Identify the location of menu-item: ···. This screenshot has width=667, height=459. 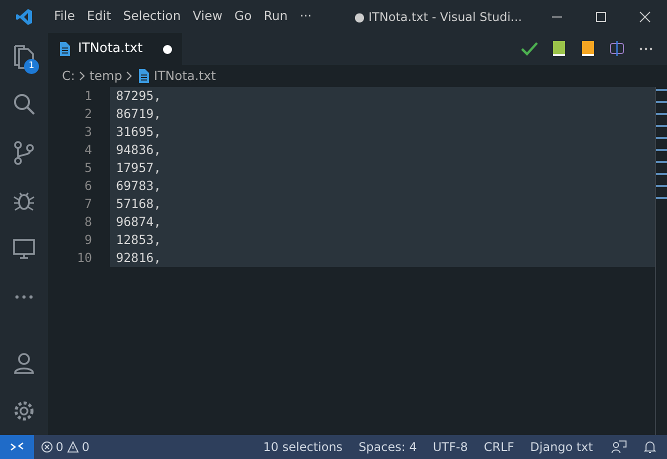
(306, 16).